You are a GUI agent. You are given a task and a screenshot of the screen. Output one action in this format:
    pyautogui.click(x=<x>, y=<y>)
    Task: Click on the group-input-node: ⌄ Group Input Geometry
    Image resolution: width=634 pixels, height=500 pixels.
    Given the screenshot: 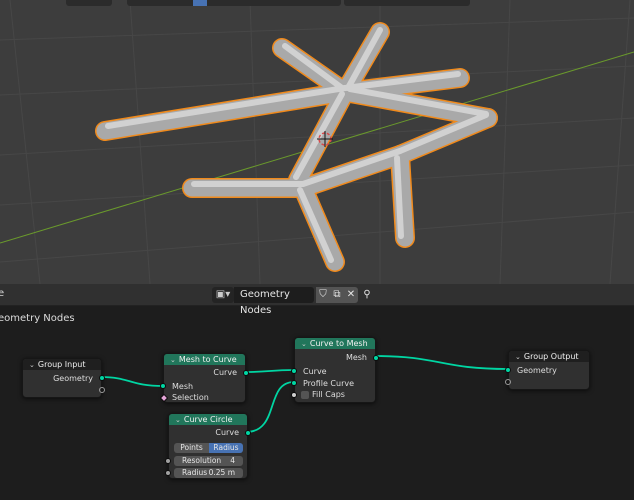 What is the action you would take?
    pyautogui.click(x=63, y=378)
    